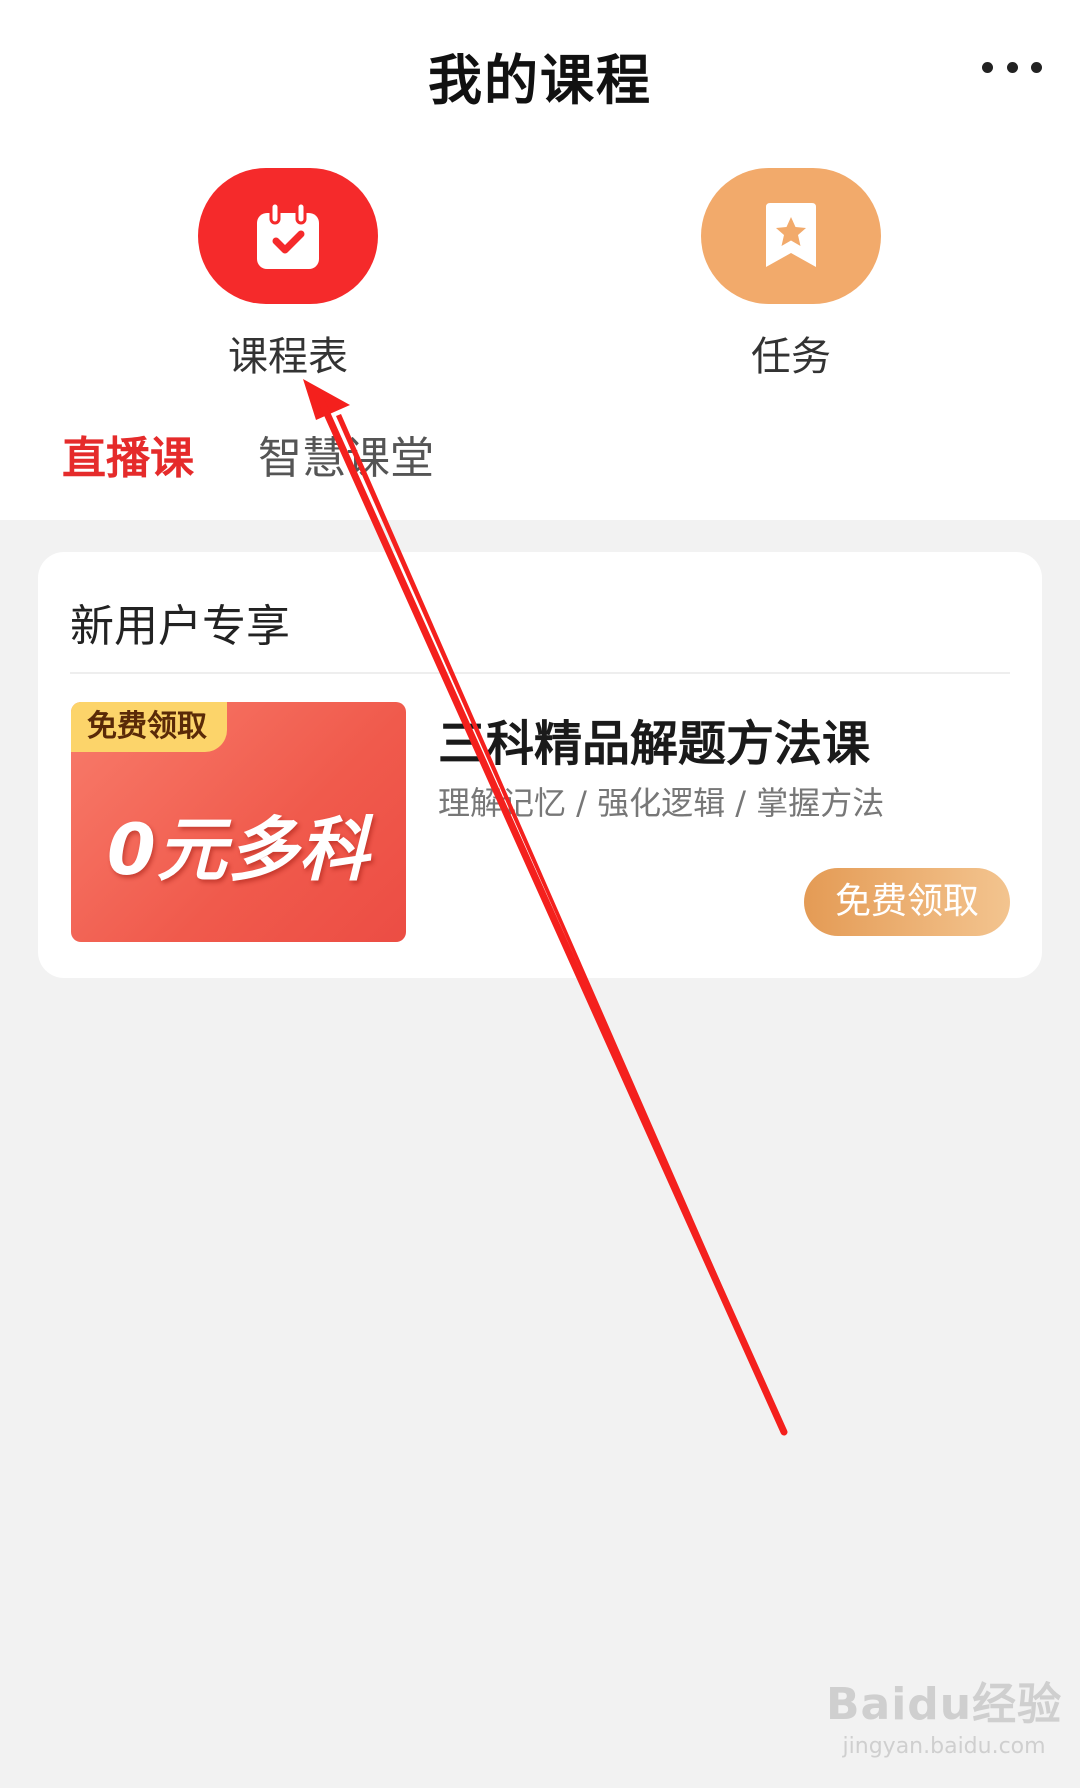  What do you see at coordinates (180, 626) in the screenshot?
I see `card-title: 新用户专享` at bounding box center [180, 626].